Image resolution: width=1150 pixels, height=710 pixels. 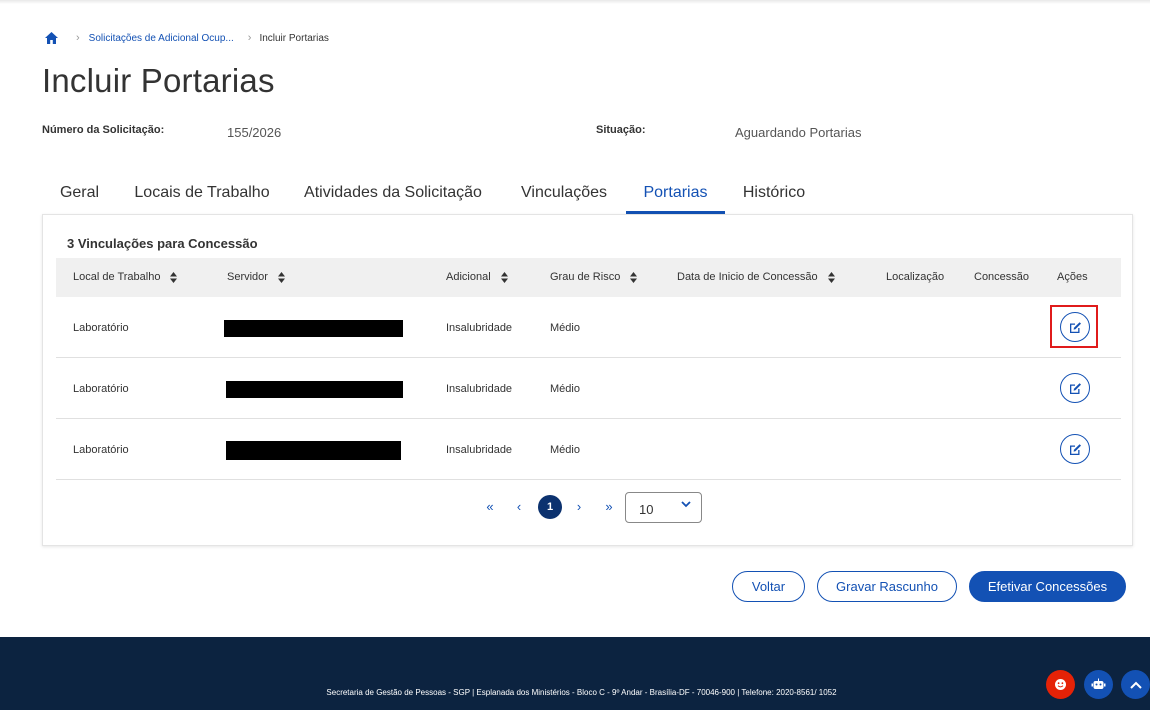 What do you see at coordinates (550, 507) in the screenshot?
I see `current-page: 1` at bounding box center [550, 507].